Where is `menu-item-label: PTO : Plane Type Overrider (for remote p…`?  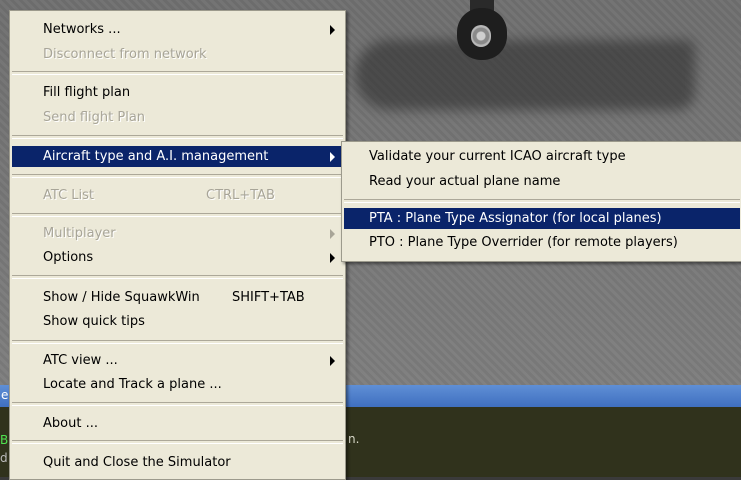
menu-item-label: PTO : Plane Type Overrider (for remote p… is located at coordinates (523, 242).